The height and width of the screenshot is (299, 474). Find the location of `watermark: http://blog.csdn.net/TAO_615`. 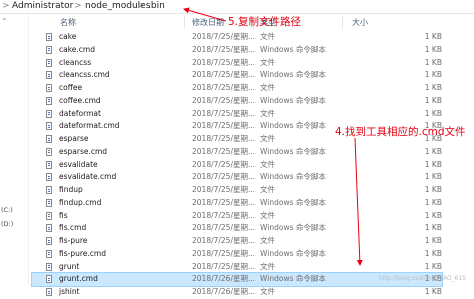

watermark: http://blog.csdn.net/TAO_615 is located at coordinates (422, 278).